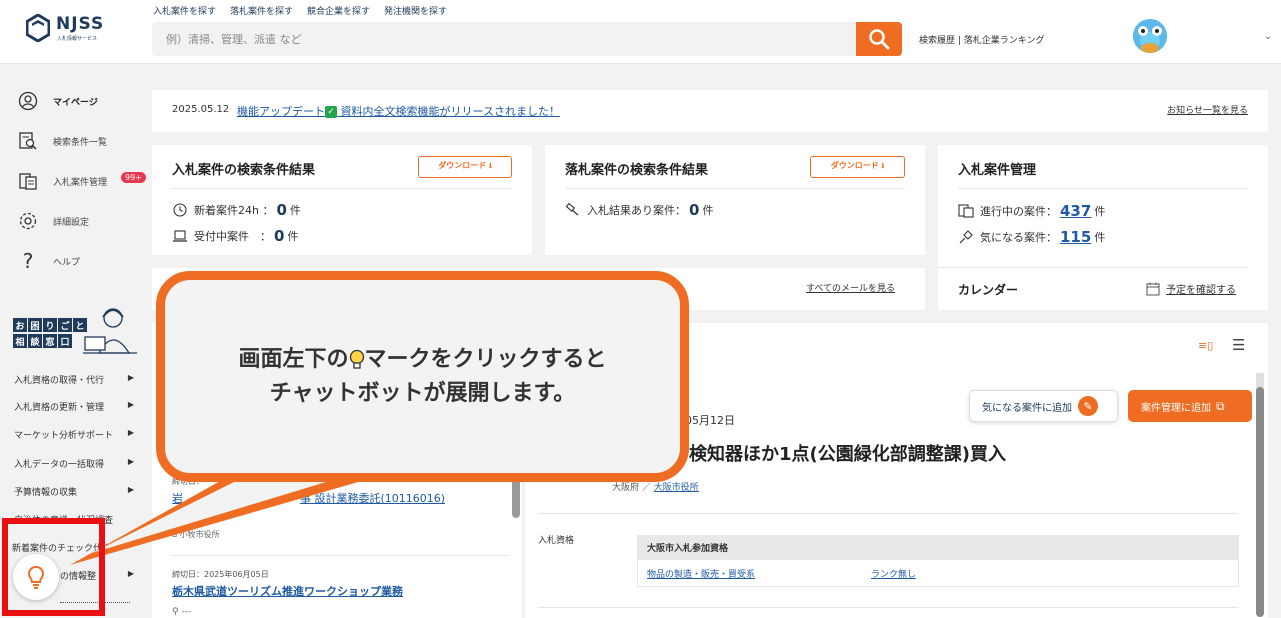  What do you see at coordinates (893, 573) in the screenshot?
I see `qual-rank-link: ランク無し` at bounding box center [893, 573].